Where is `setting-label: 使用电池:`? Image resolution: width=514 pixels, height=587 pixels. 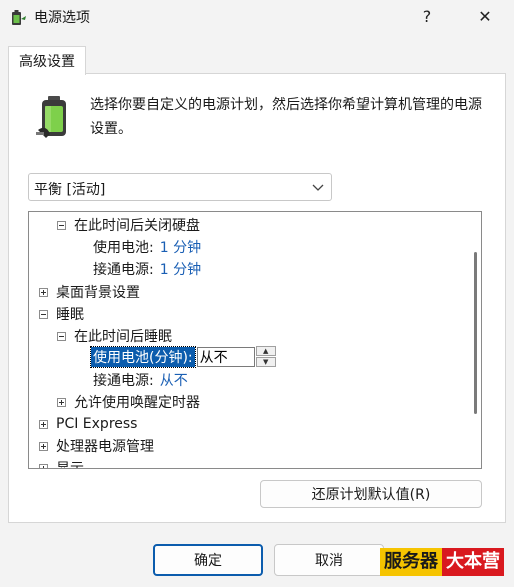
setting-label: 使用电池: is located at coordinates (123, 248).